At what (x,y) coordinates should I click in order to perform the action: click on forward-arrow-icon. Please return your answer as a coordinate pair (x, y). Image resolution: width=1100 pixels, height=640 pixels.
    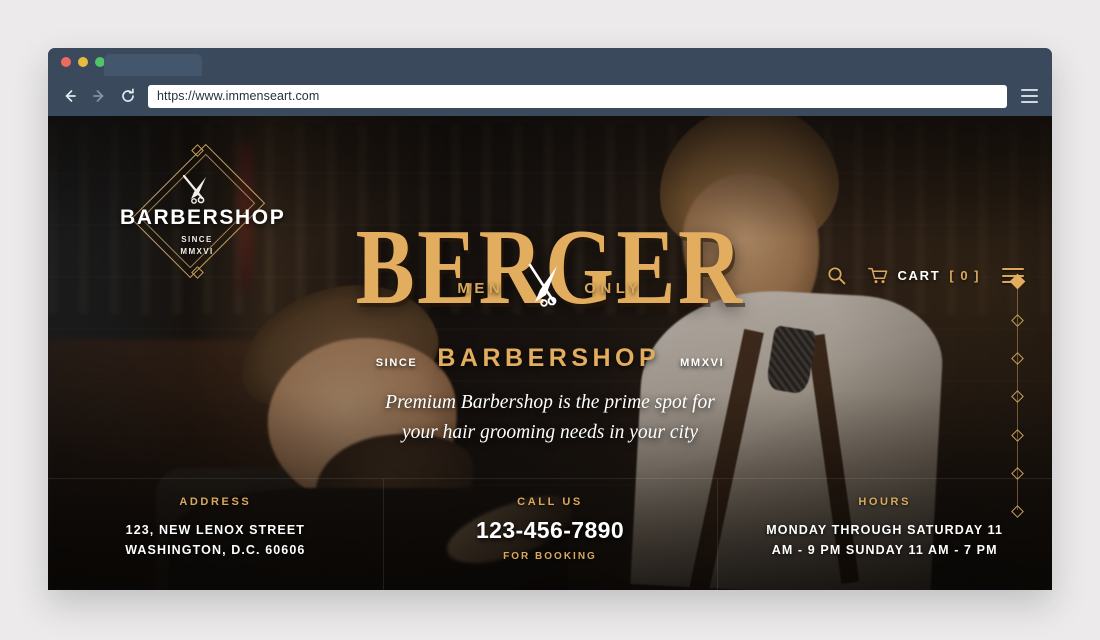
    Looking at the image, I should click on (99, 96).